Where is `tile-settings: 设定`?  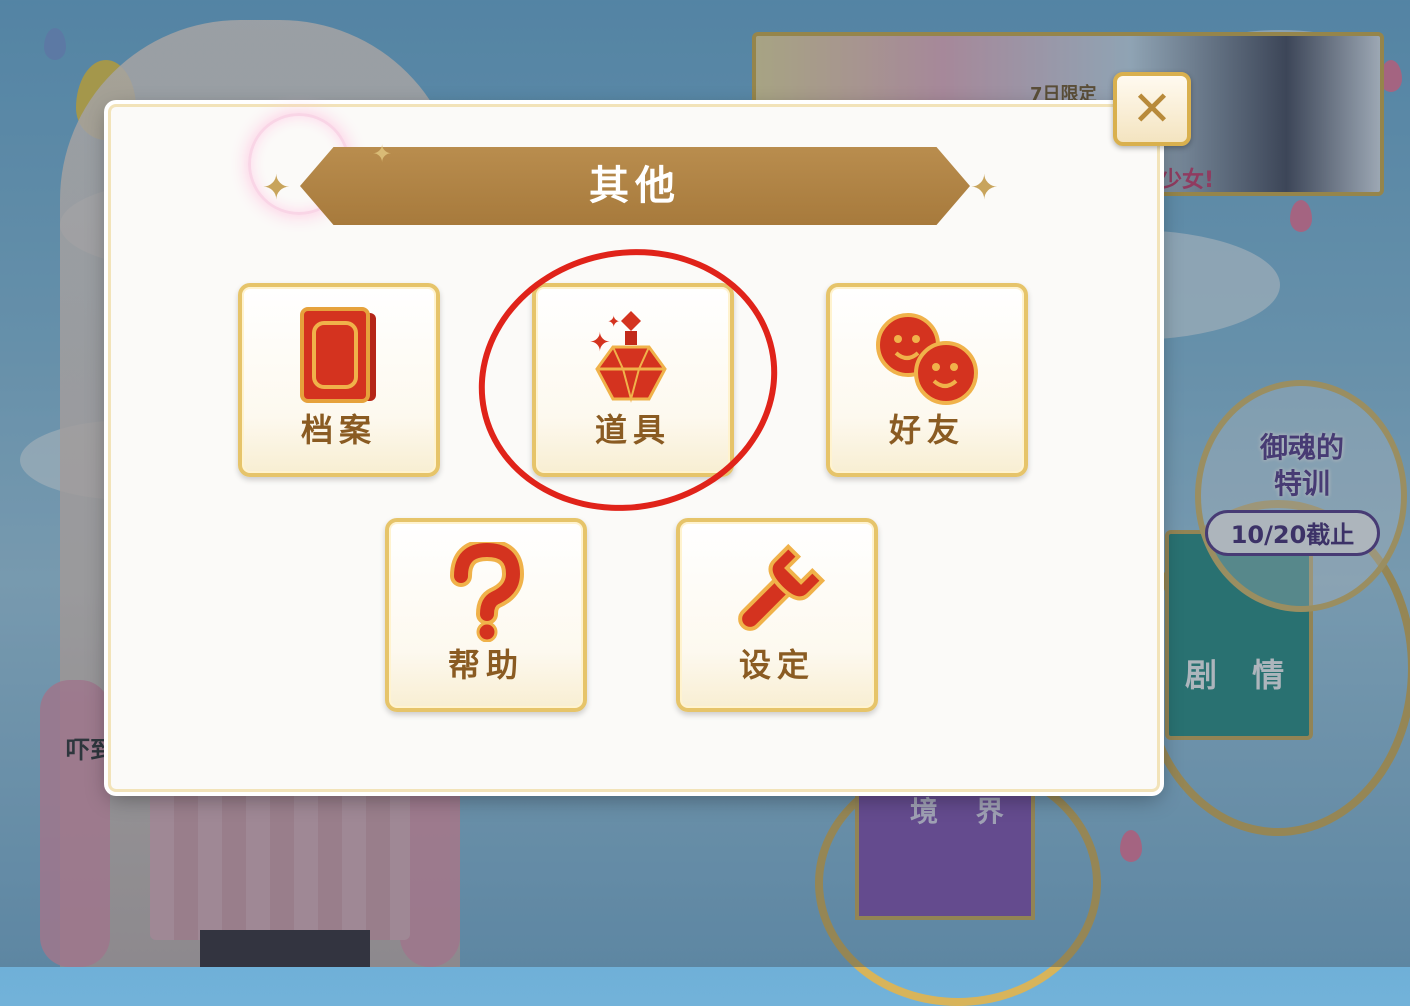 tile-settings: 设定 is located at coordinates (777, 615).